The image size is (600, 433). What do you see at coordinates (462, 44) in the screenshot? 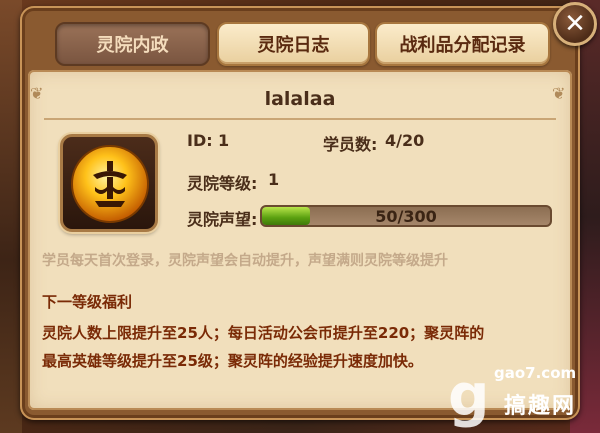
I see `tab-loot-distribution: 战利品分配记录` at bounding box center [462, 44].